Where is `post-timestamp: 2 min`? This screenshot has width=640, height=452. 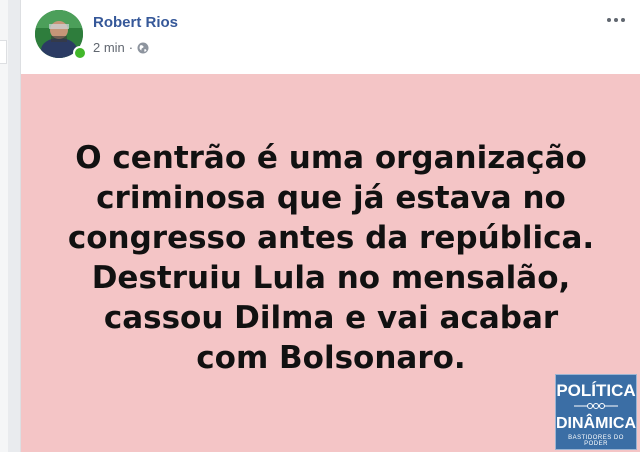 post-timestamp: 2 min is located at coordinates (109, 47).